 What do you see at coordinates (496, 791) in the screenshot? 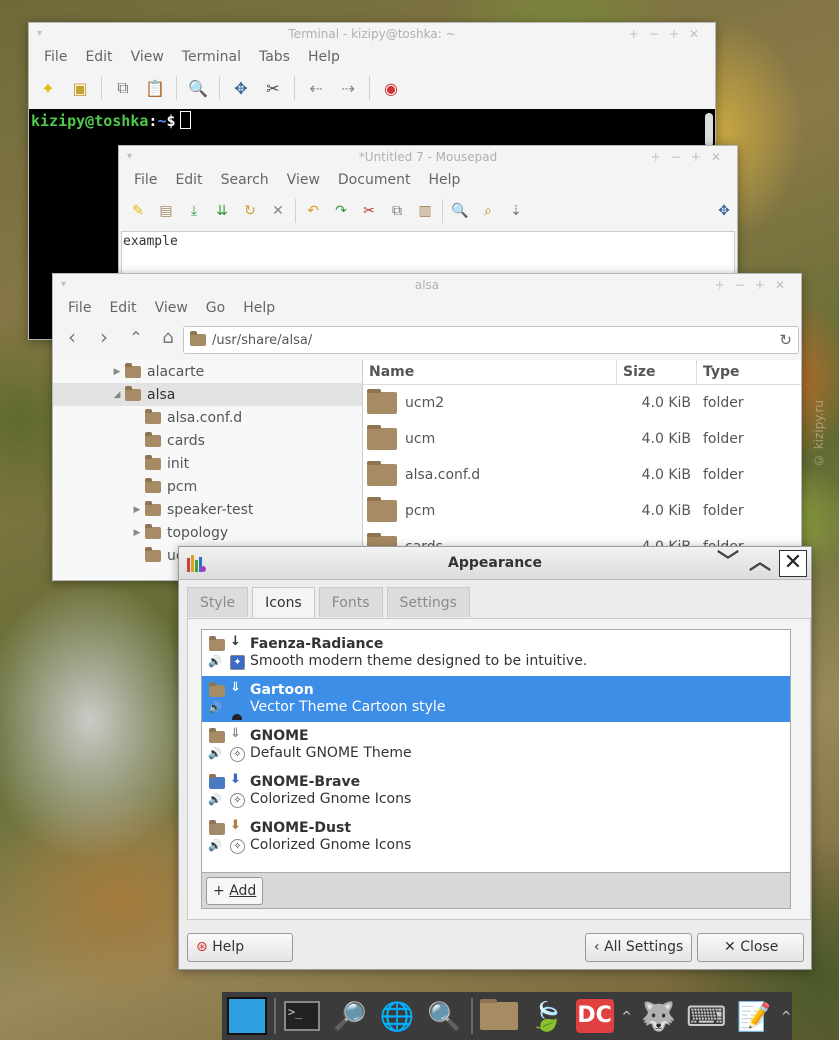
I see `theme-item-gnome-brave: ⬇ 🔊 ✧ GNOME-Brave Colorized Gnome Icons` at bounding box center [496, 791].